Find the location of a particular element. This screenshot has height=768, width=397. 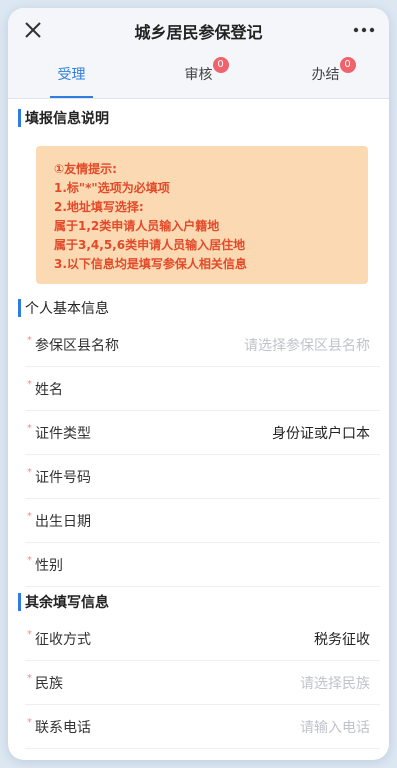

field-id-number: * 证件号码 is located at coordinates (202, 476).